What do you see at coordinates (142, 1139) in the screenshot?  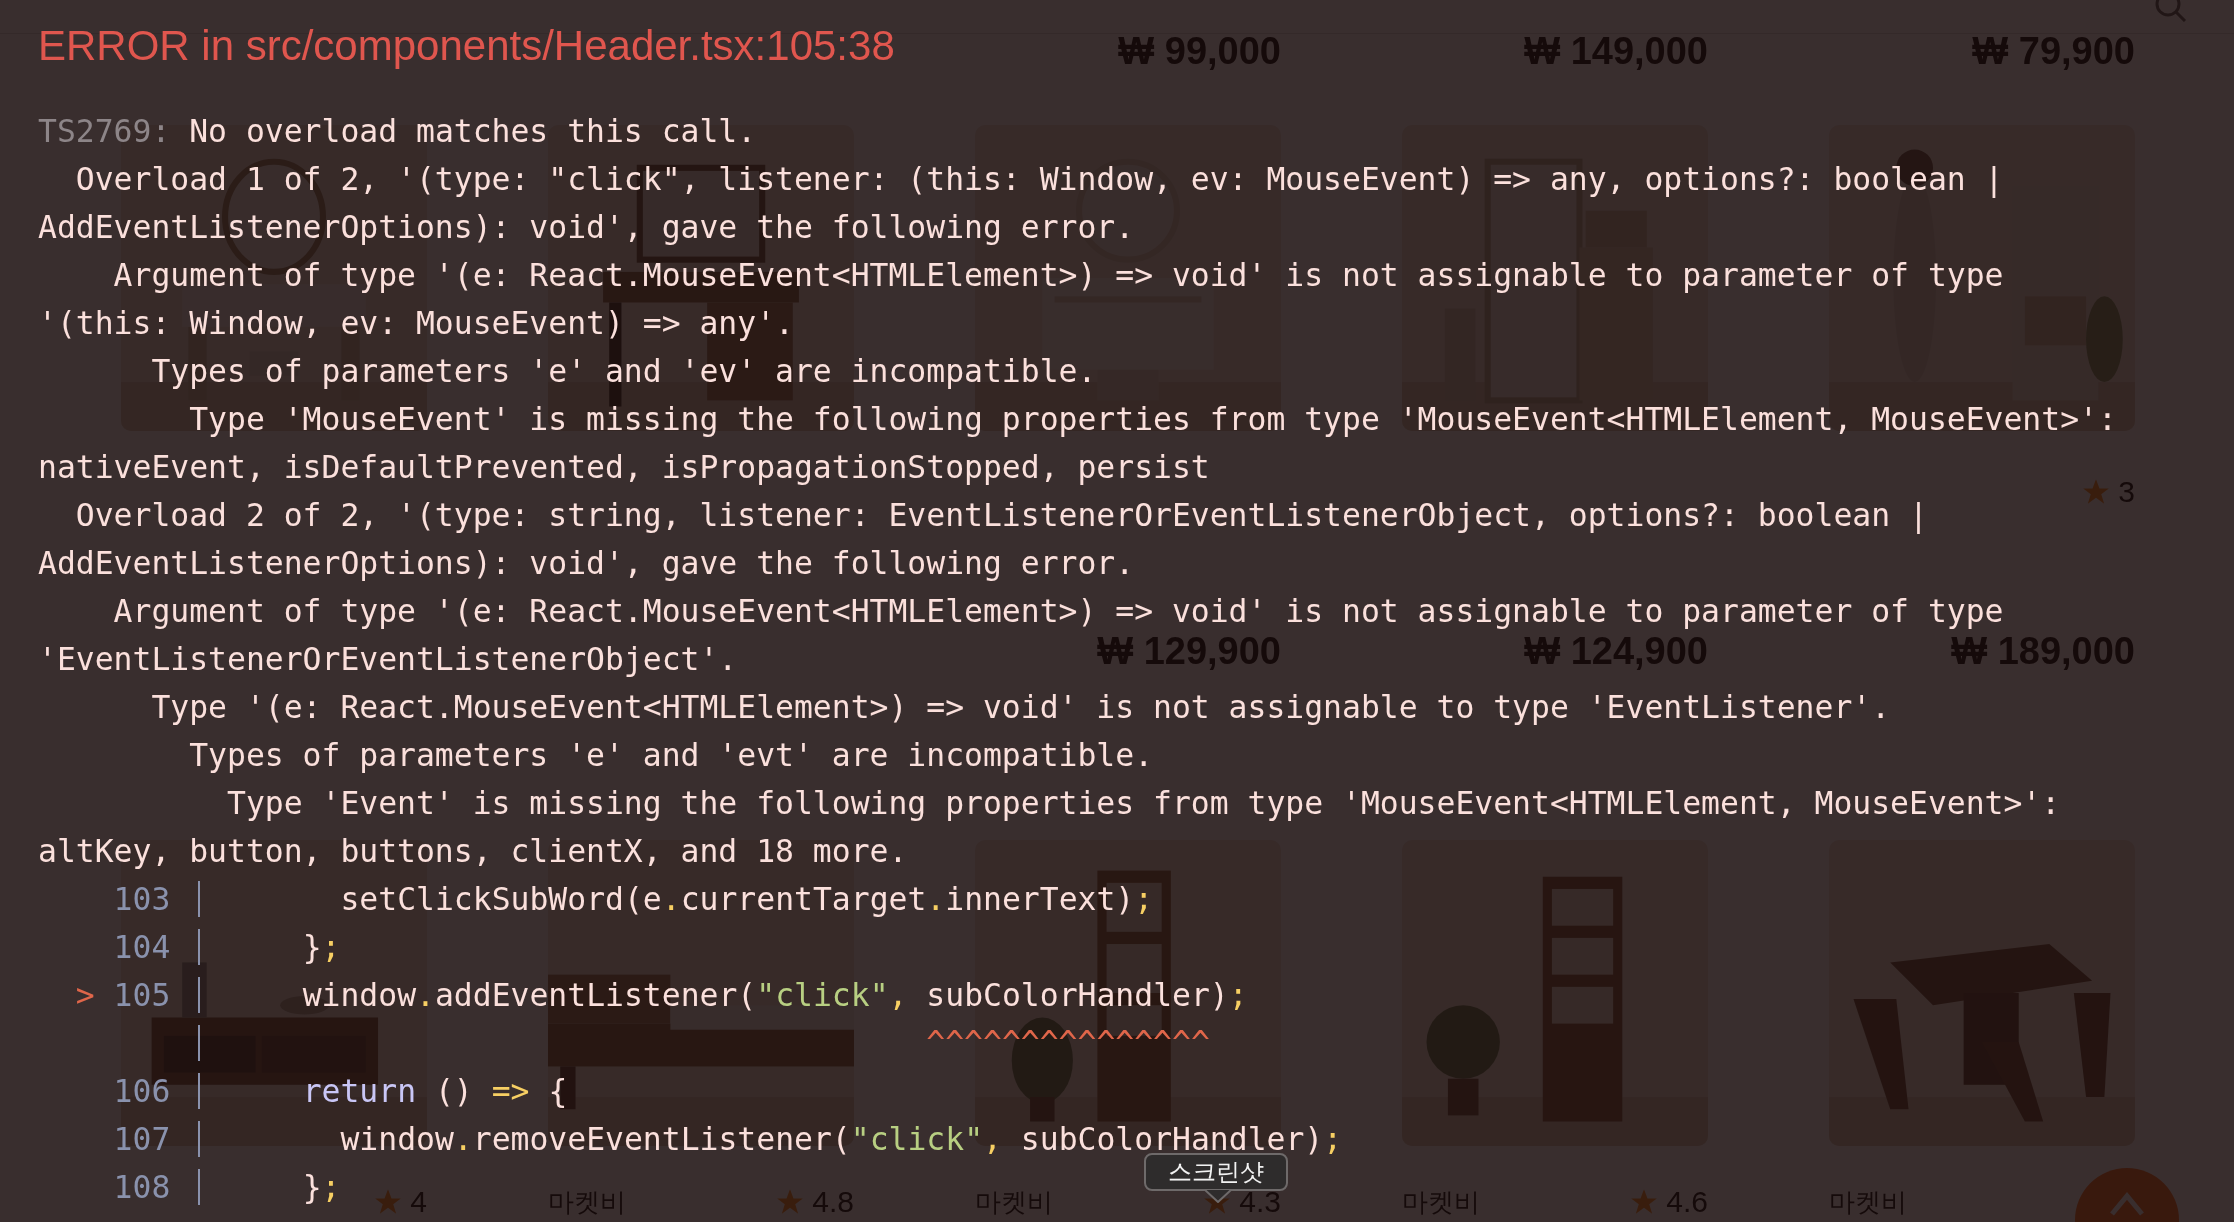 I see `line-number: 107` at bounding box center [142, 1139].